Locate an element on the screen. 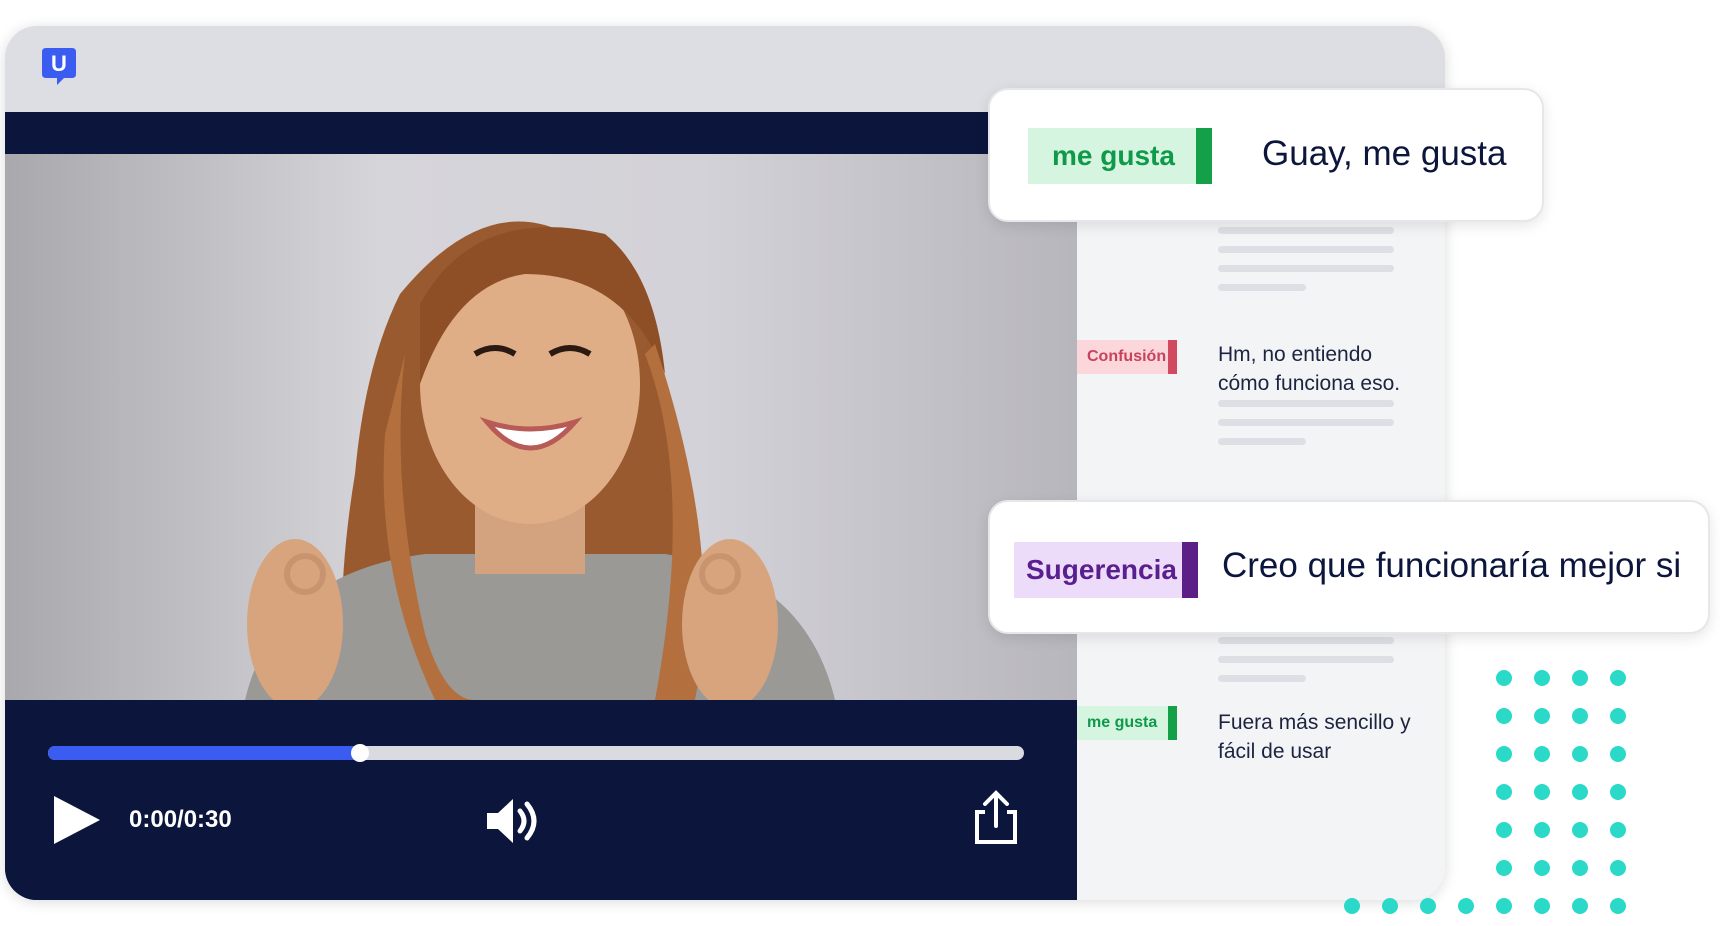 This screenshot has height=926, width=1720. progress-bar is located at coordinates (536, 753).